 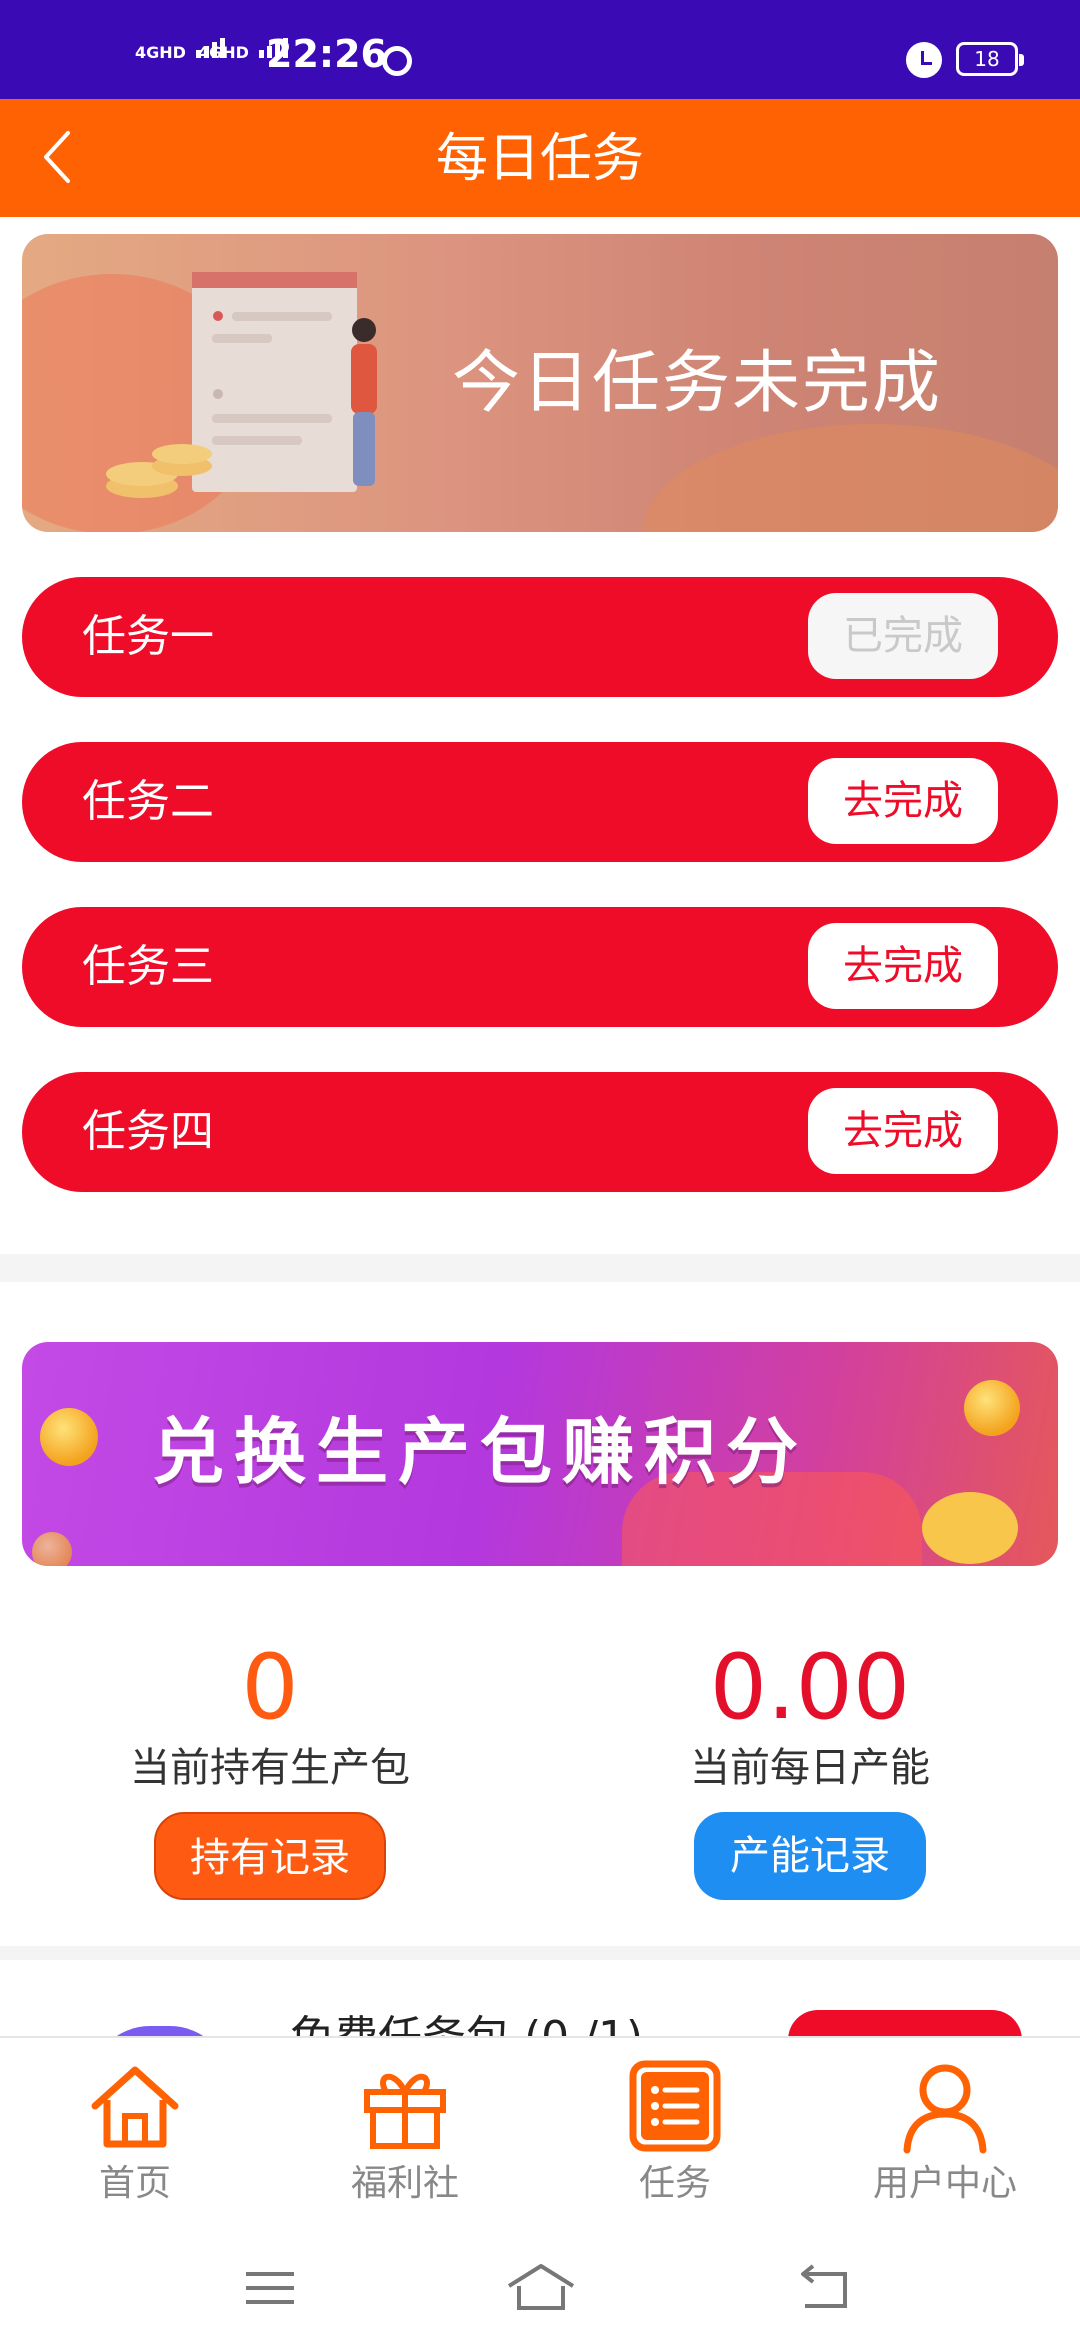 What do you see at coordinates (241, 385) in the screenshot?
I see `checklist-illustration` at bounding box center [241, 385].